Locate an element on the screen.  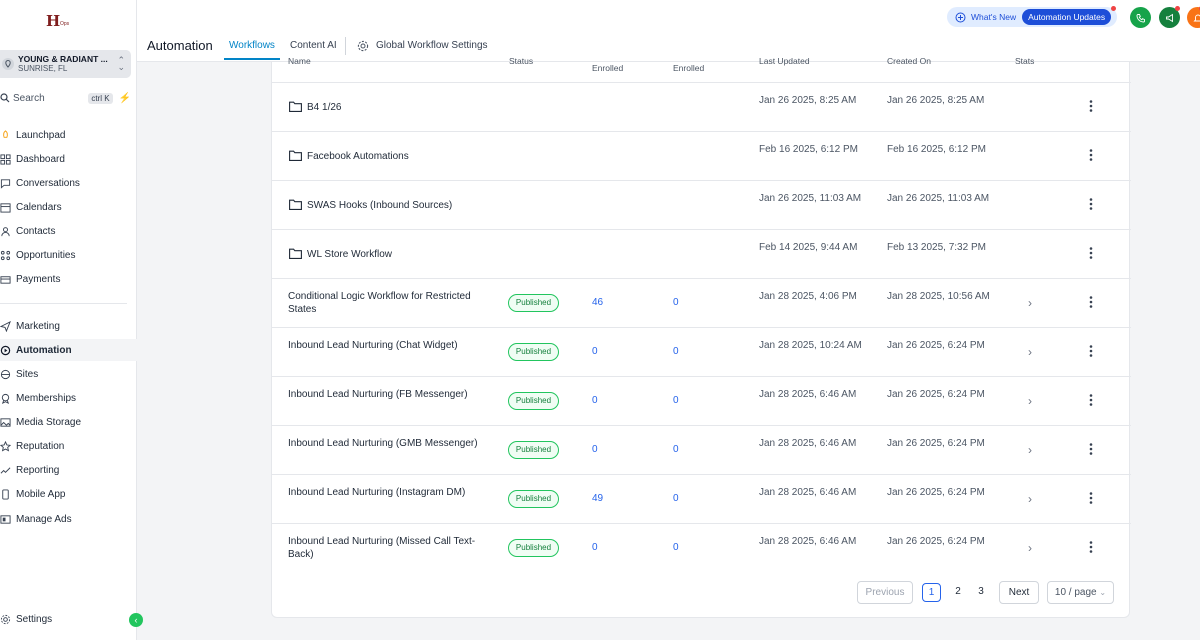
last-updated-date: Jan 28 2025, 10:24 AM is located at coordinates (810, 345).